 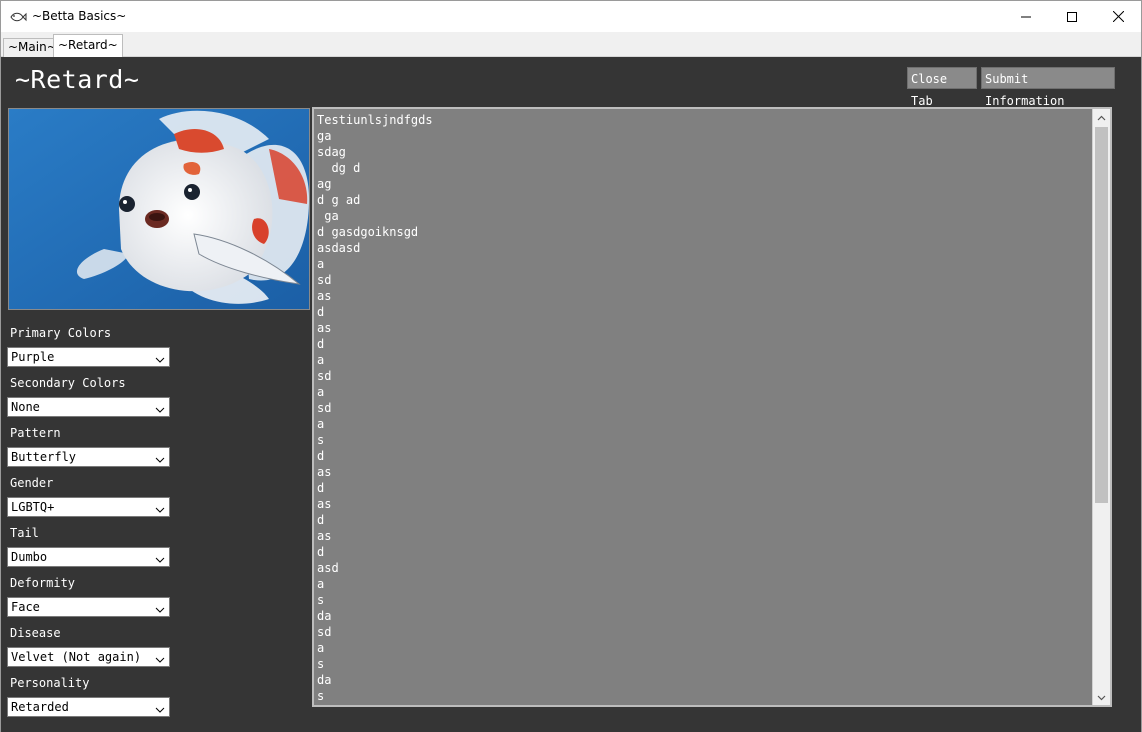 I want to click on close-icon, so click(x=1118, y=16).